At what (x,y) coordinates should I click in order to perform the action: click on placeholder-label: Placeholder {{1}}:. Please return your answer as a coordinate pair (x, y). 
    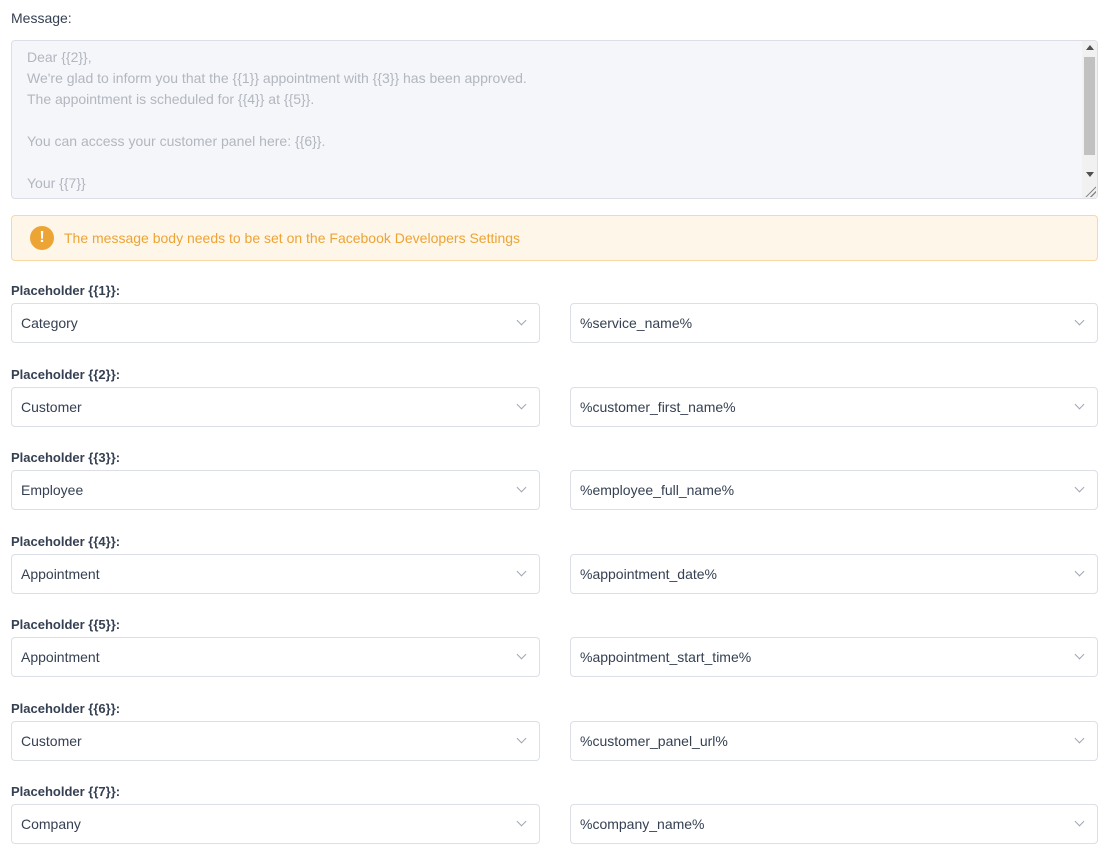
    Looking at the image, I should click on (66, 290).